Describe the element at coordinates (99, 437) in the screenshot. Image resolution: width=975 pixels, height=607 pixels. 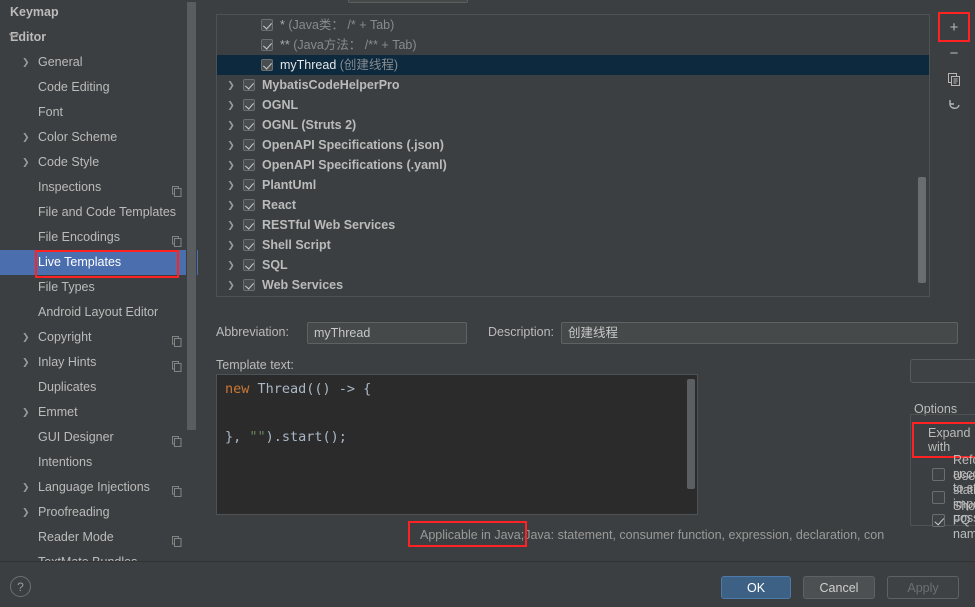
I see `sidebar-item-gui-designer: GUI Designer` at that location.